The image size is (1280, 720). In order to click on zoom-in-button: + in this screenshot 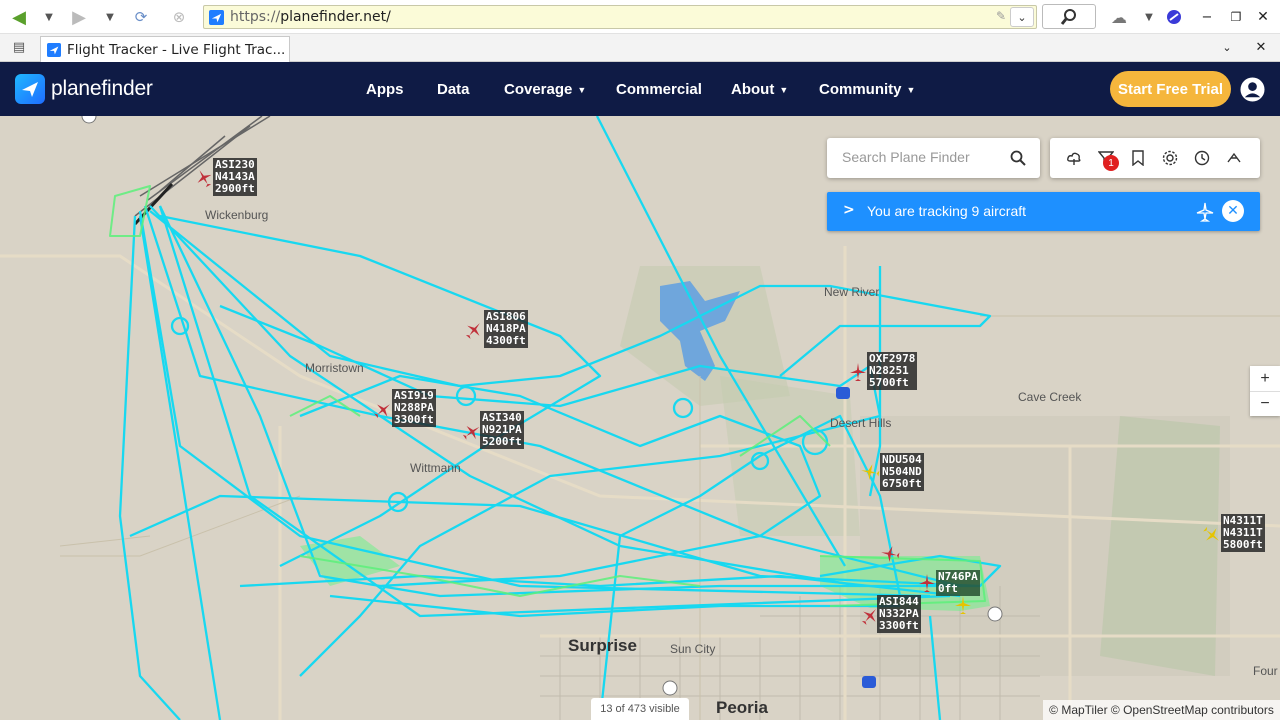, I will do `click(1265, 378)`.